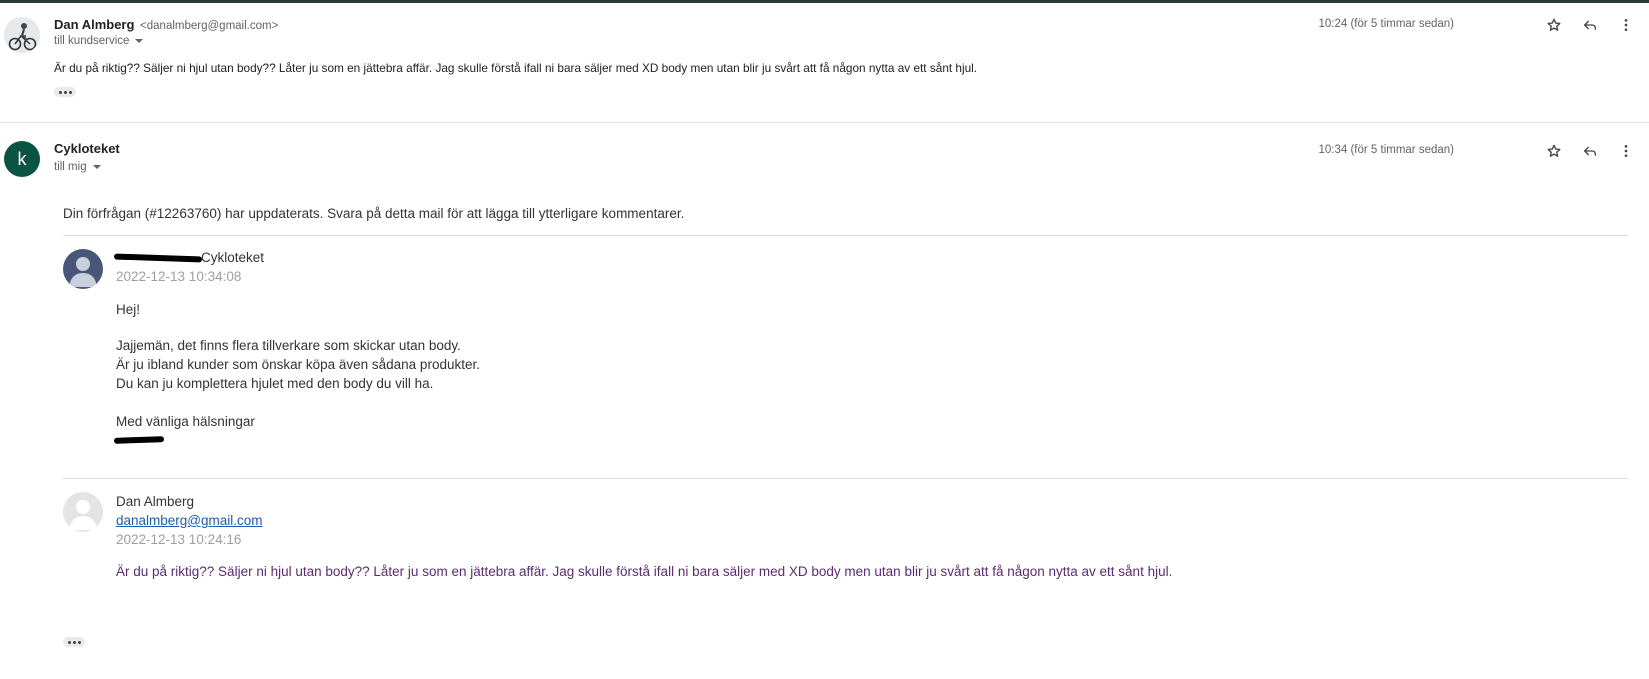  I want to click on agent-avatar, so click(83, 269).